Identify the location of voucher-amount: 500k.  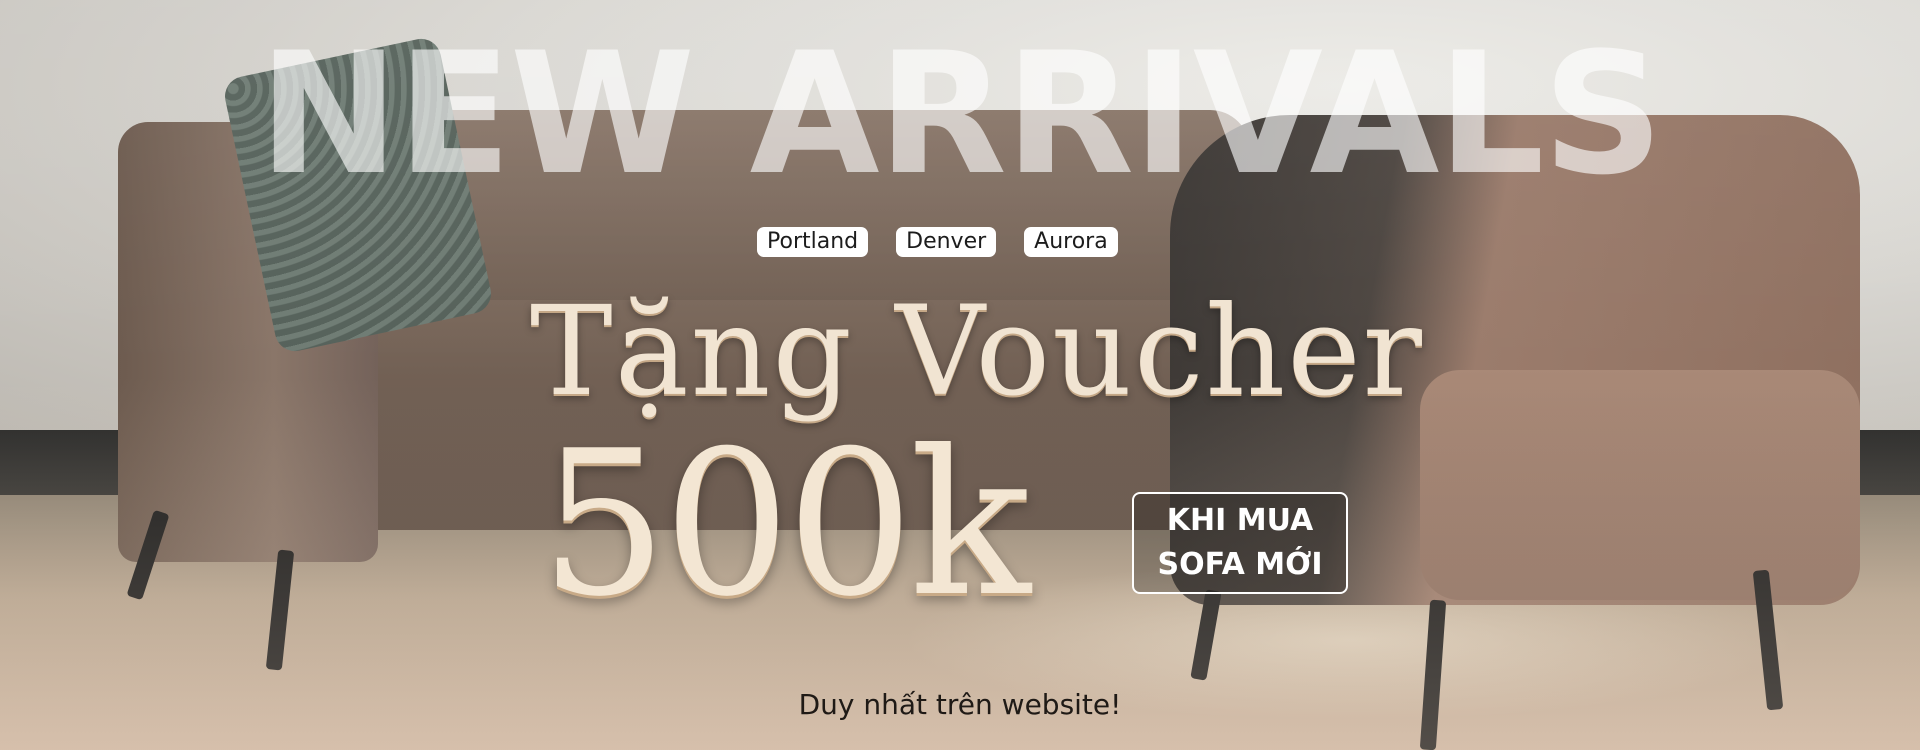
(785, 524).